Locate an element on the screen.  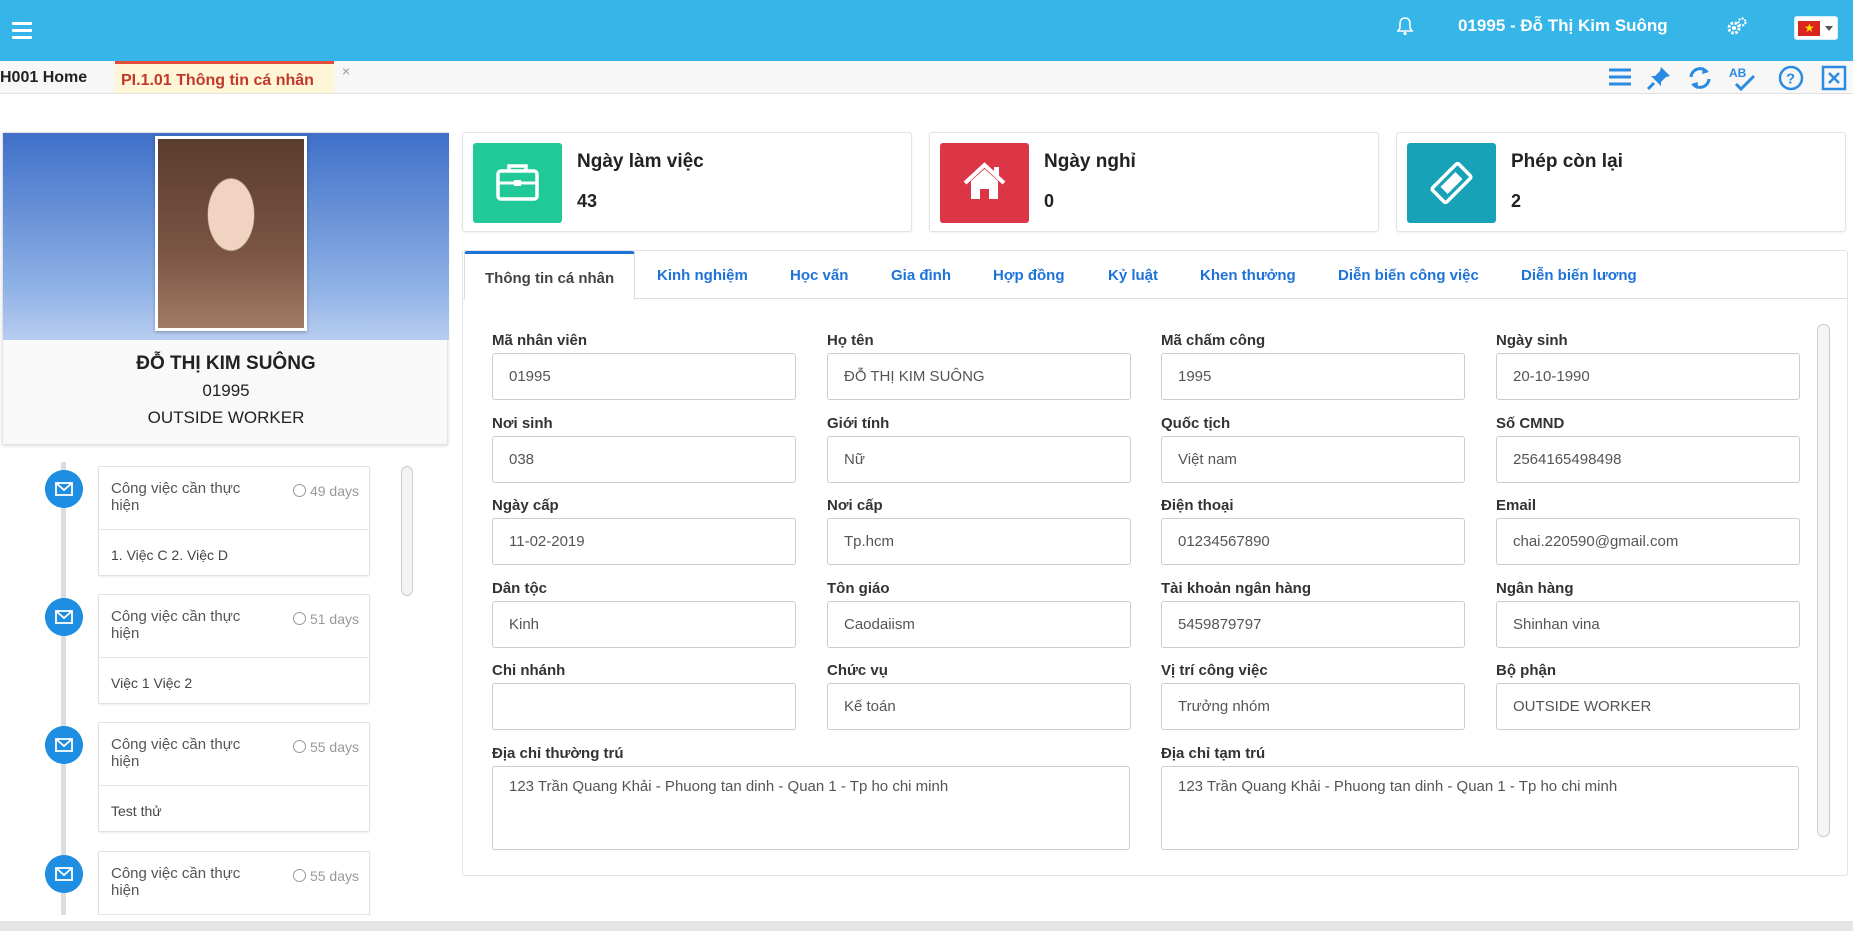
issue-place-field: Tp.hcm is located at coordinates (979, 541).